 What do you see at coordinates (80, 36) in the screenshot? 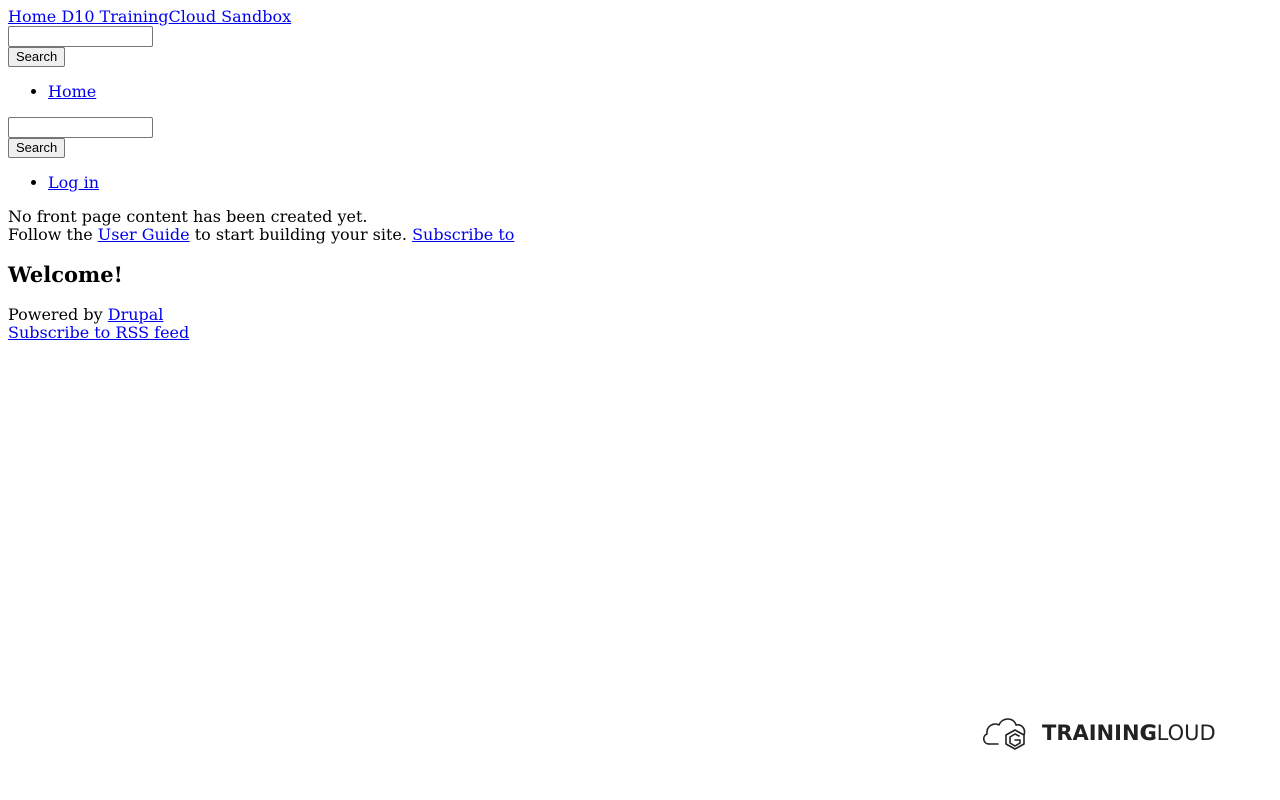
I see `header-search-input` at bounding box center [80, 36].